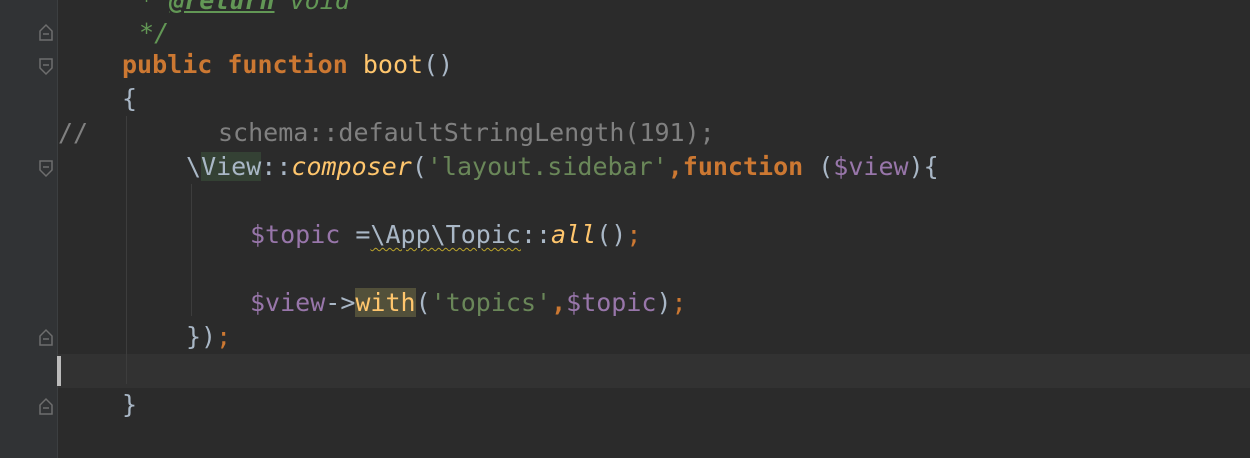 This screenshot has width=1250, height=458. I want to click on code-line-close-closure: });, so click(208, 337).